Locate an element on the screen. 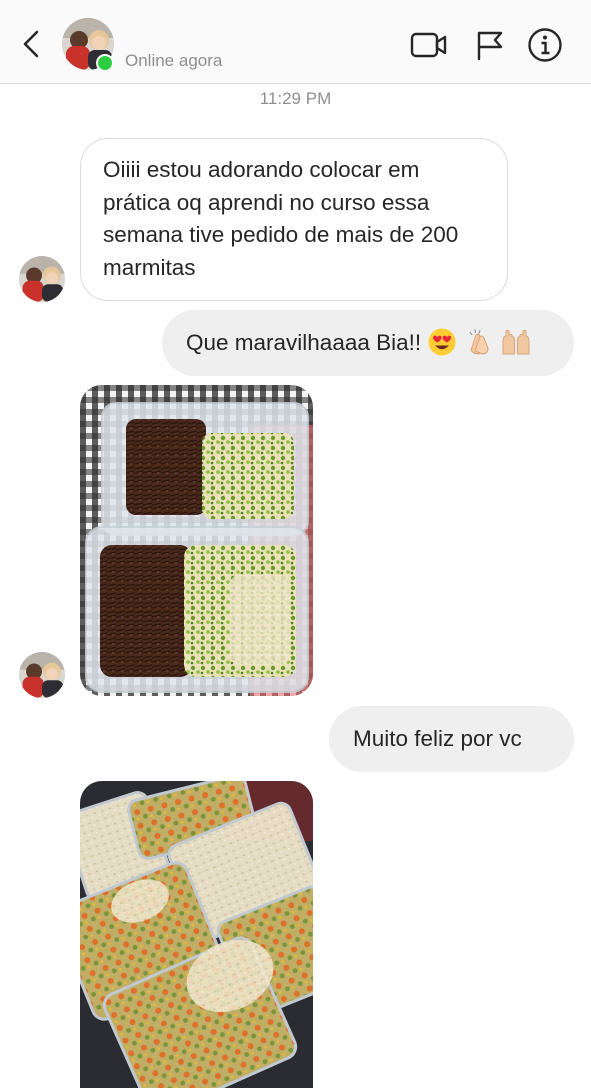 Image resolution: width=591 pixels, height=1088 pixels. online-status-text: Online agora is located at coordinates (174, 60).